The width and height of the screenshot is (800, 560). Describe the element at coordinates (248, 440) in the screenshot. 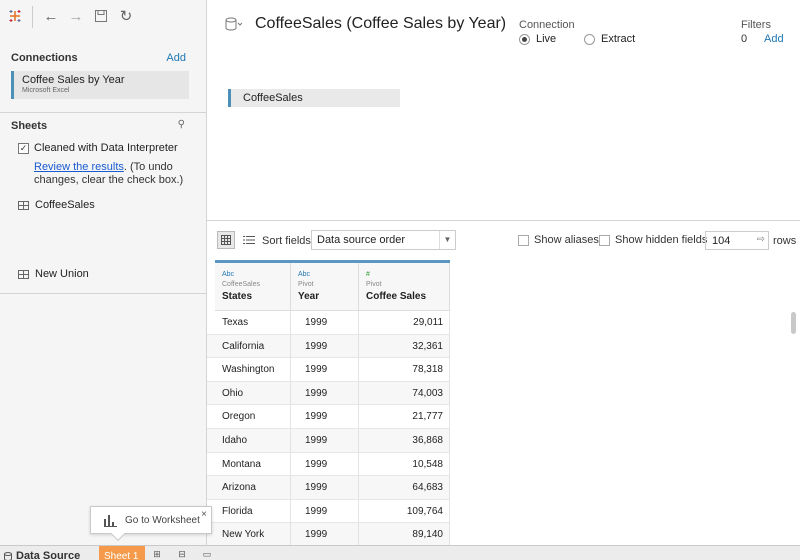

I see `table-cell: Idaho` at that location.